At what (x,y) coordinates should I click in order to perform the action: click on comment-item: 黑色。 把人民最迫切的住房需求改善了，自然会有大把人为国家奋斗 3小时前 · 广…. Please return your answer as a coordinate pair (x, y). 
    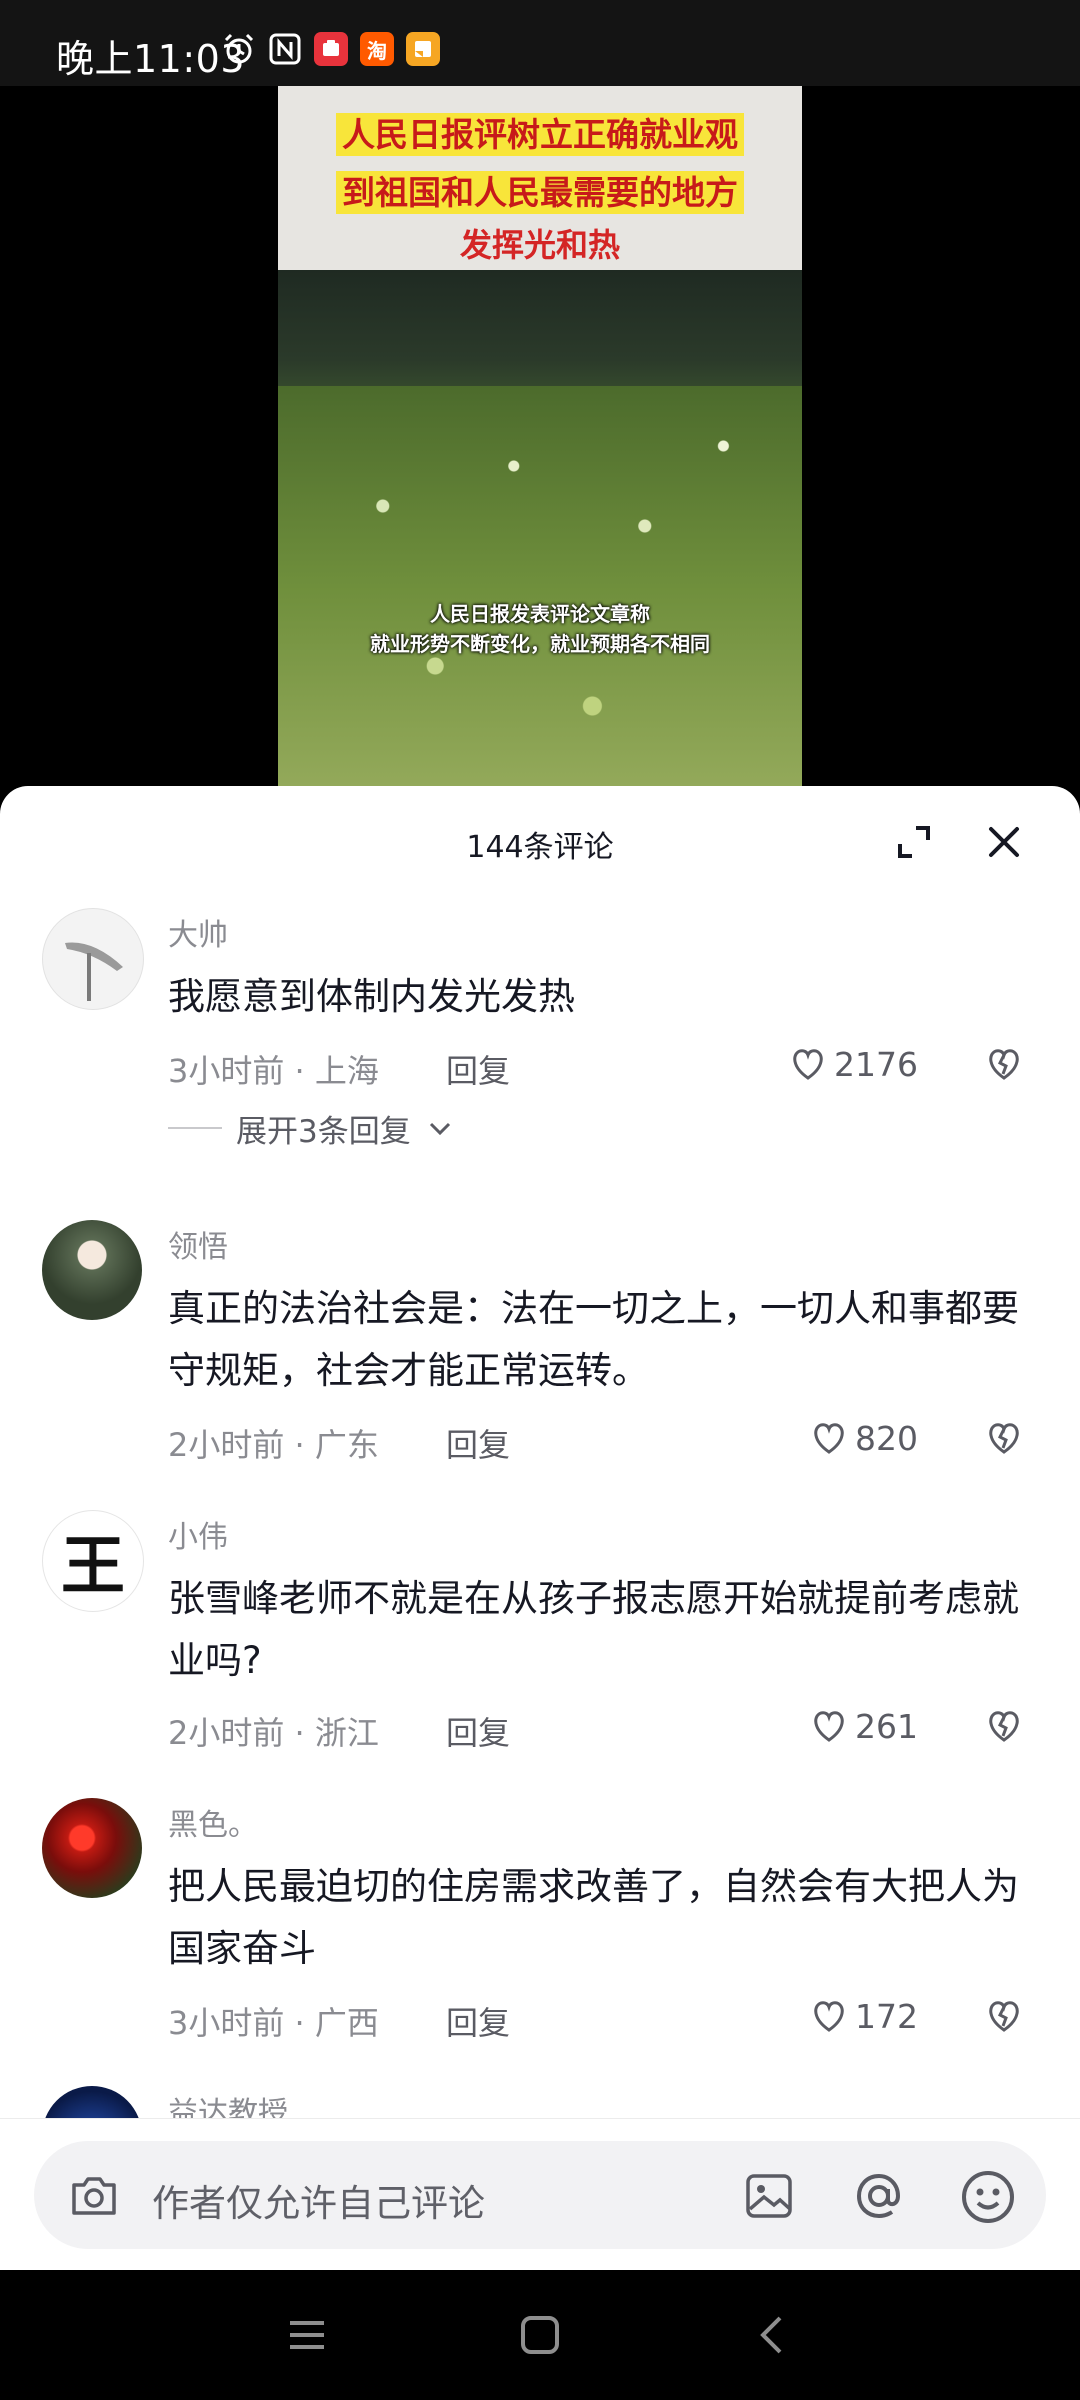
    Looking at the image, I should click on (540, 1928).